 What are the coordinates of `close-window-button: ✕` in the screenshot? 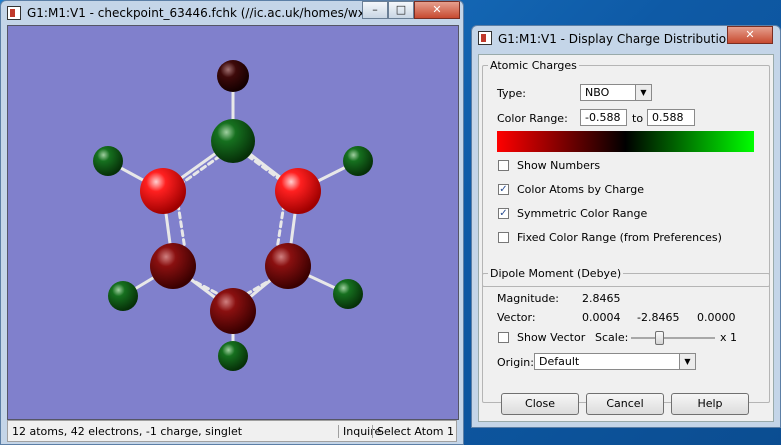 It's located at (437, 10).